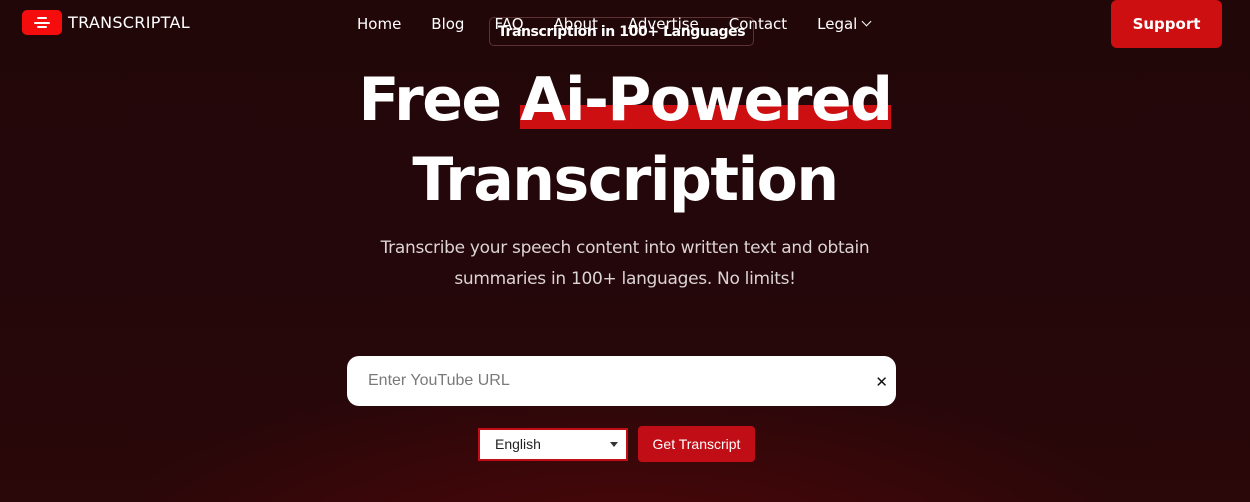 The height and width of the screenshot is (502, 1250). I want to click on nav-item-legal-label: Legal, so click(837, 24).